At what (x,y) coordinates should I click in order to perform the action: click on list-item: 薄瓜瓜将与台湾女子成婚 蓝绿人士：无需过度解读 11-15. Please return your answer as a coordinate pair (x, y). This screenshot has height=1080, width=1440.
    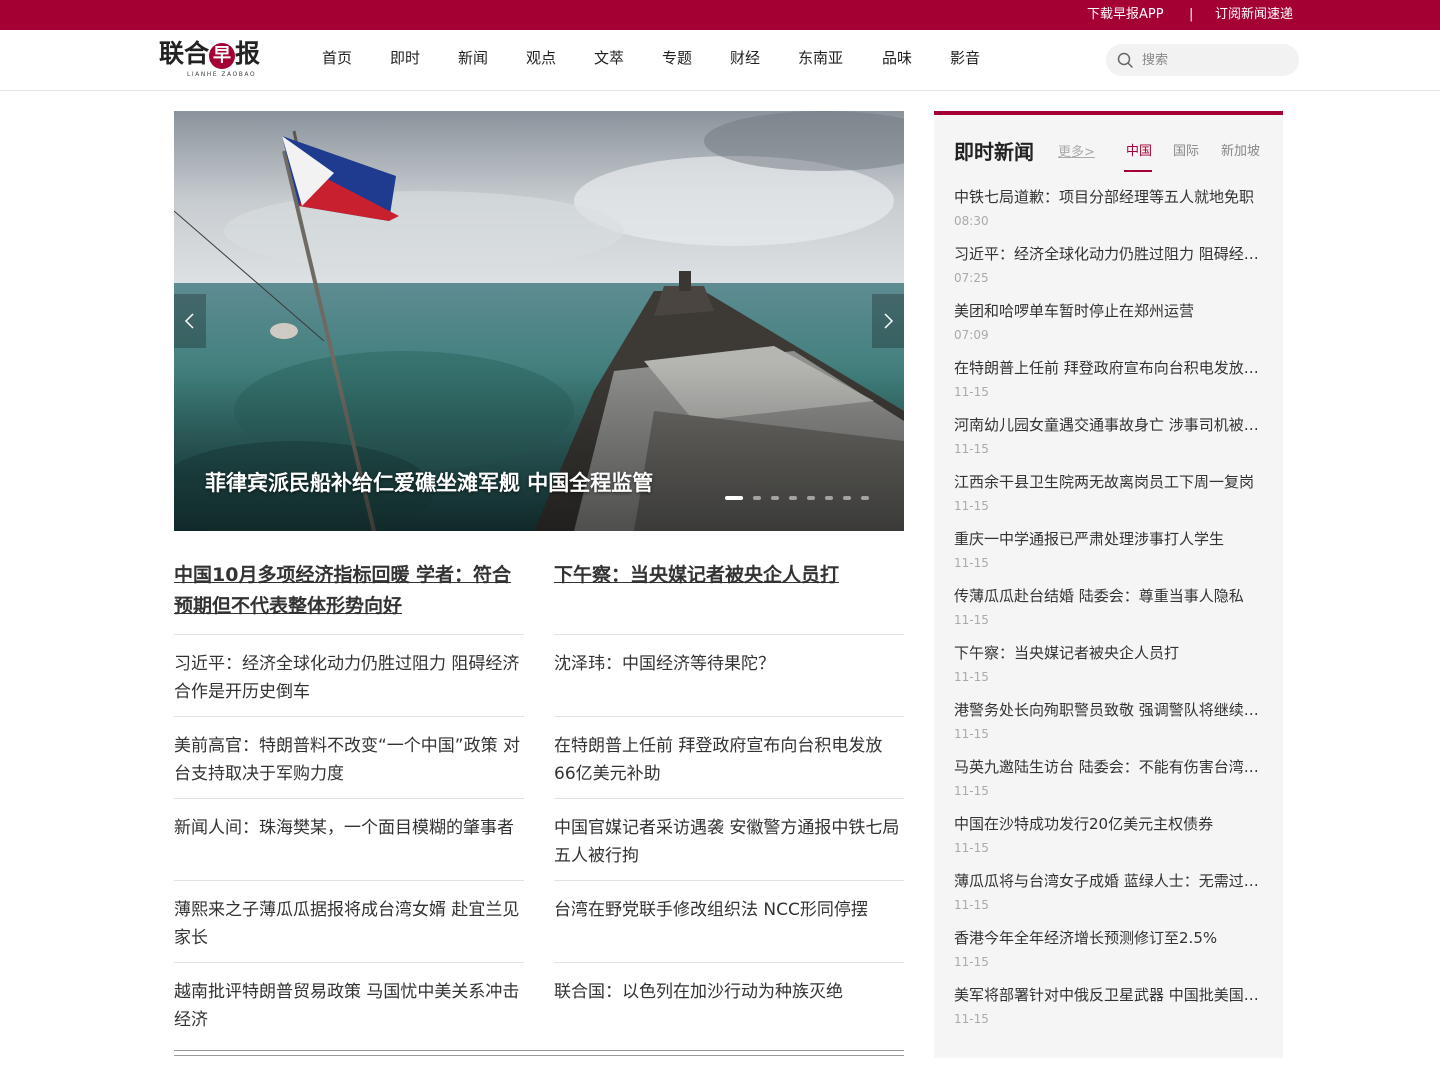
    Looking at the image, I should click on (1109, 891).